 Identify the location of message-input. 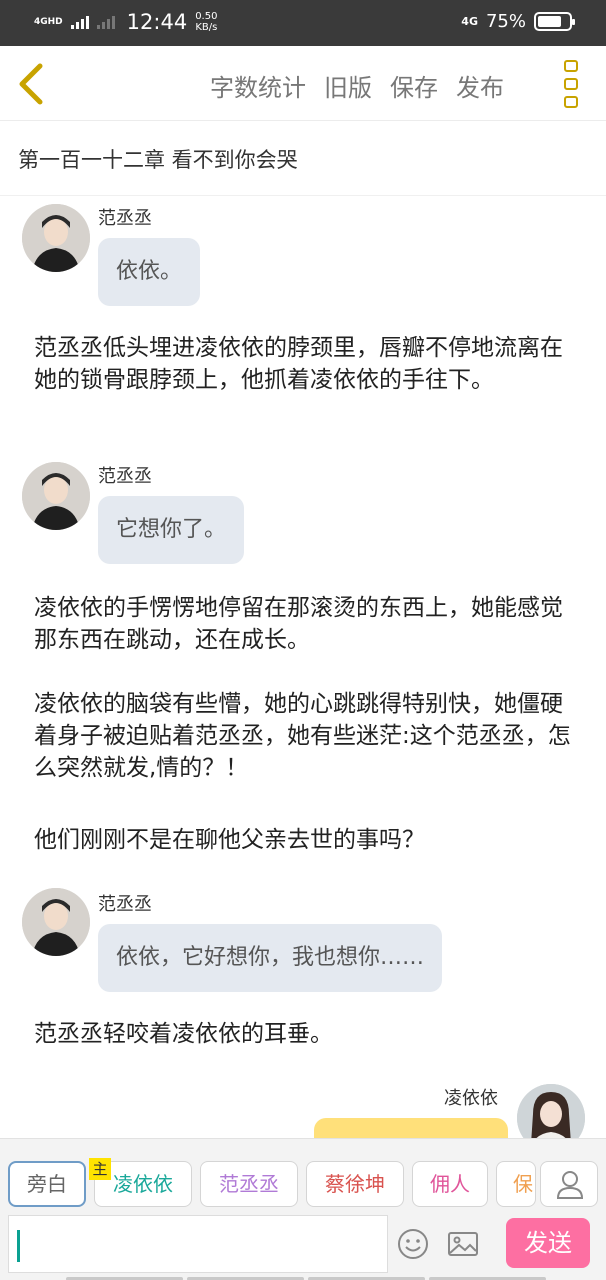
(198, 1244).